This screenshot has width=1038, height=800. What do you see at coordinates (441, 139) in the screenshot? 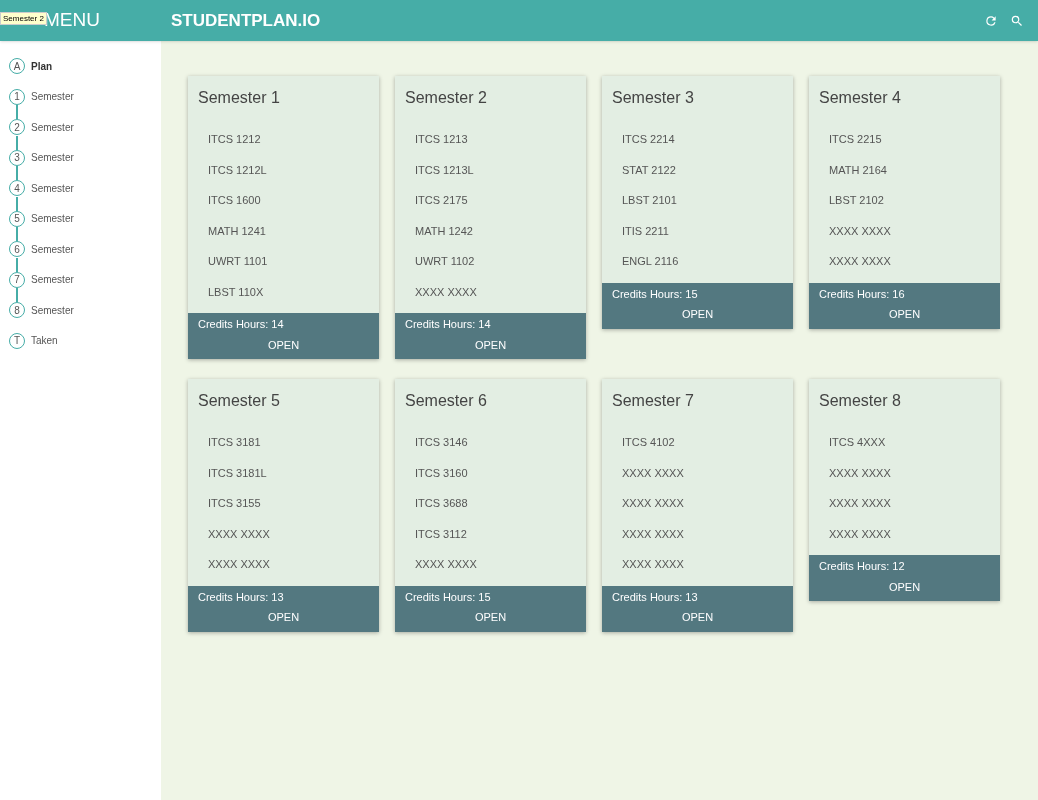
I see `course-item: ITCS 1213` at bounding box center [441, 139].